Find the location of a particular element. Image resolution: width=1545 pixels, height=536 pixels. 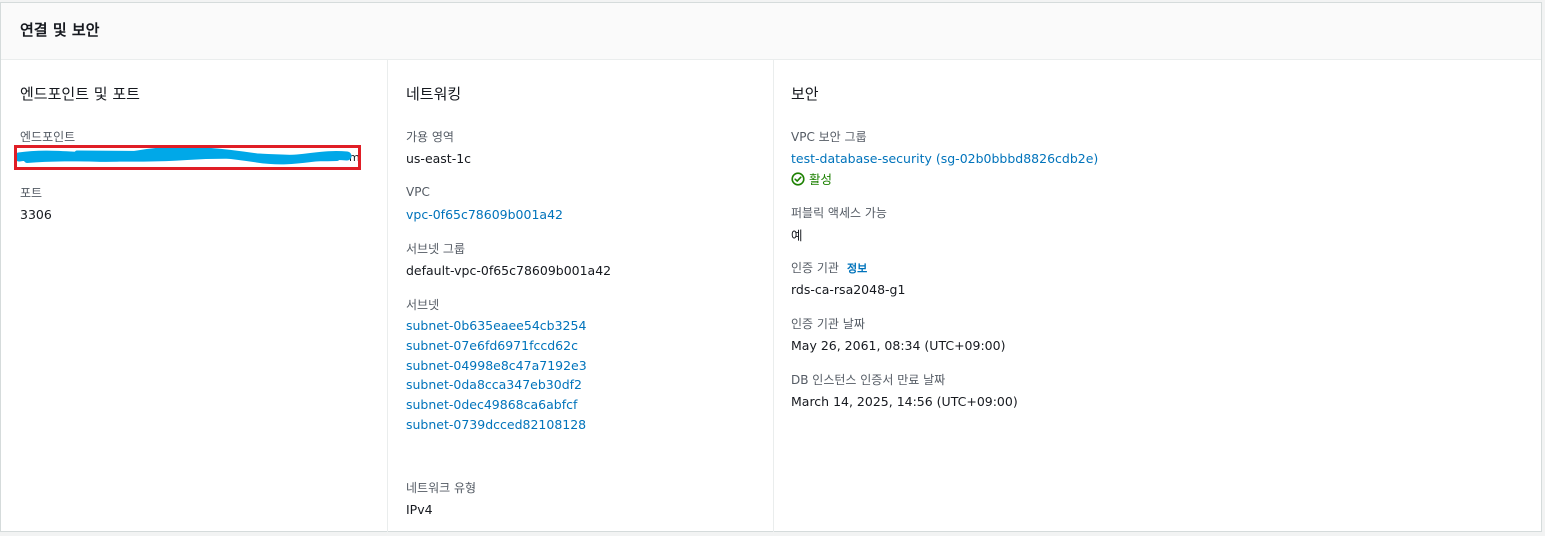

endpoint-value-highlight: d t b m is located at coordinates (187, 157).